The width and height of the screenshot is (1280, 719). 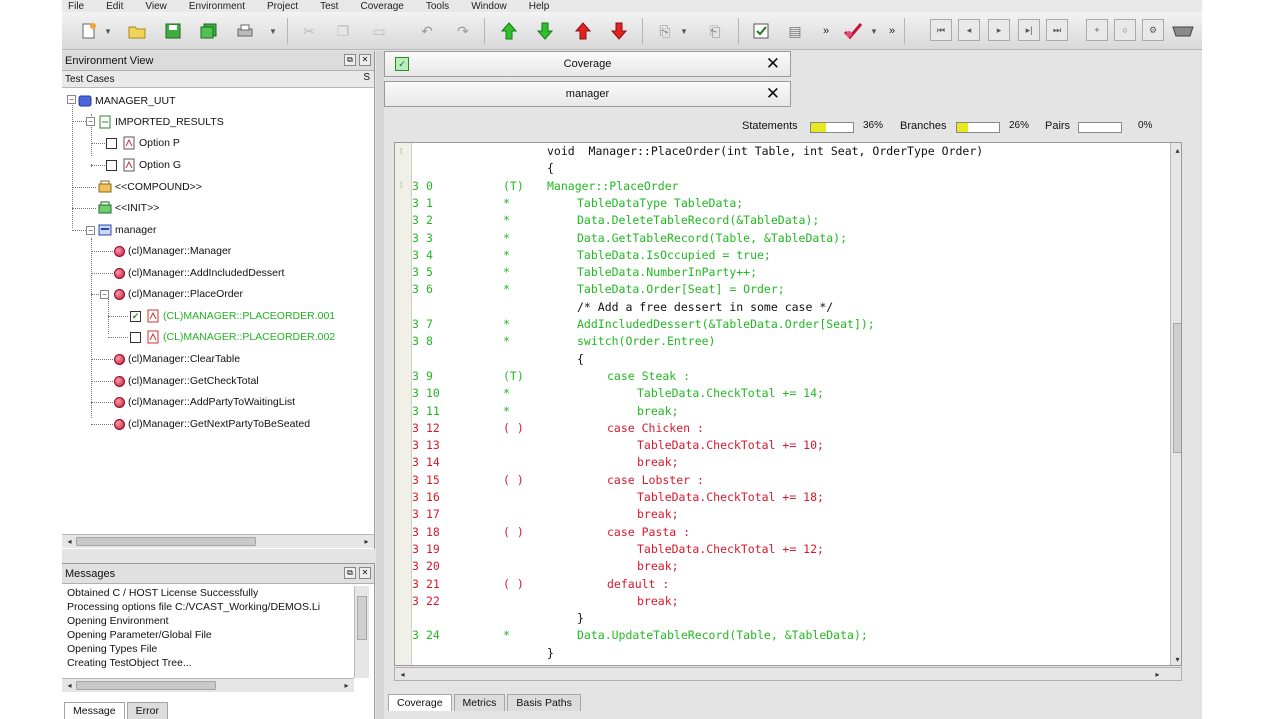 I want to click on tab-error: Error, so click(x=147, y=710).